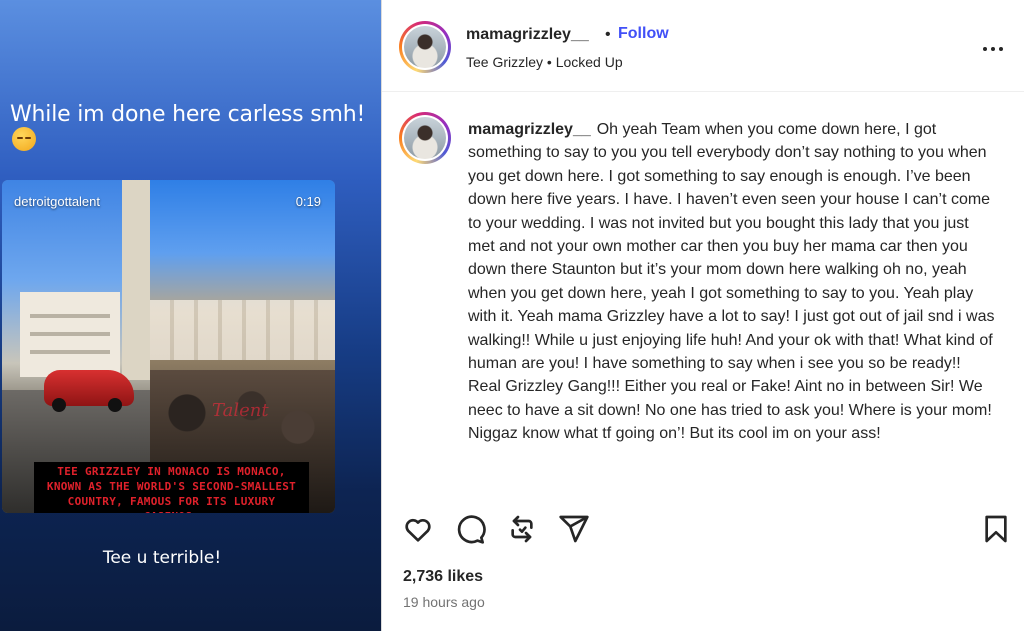 The width and height of the screenshot is (1024, 631). What do you see at coordinates (544, 62) in the screenshot?
I see `audio-label: Tee Grizzley • Locked Up` at bounding box center [544, 62].